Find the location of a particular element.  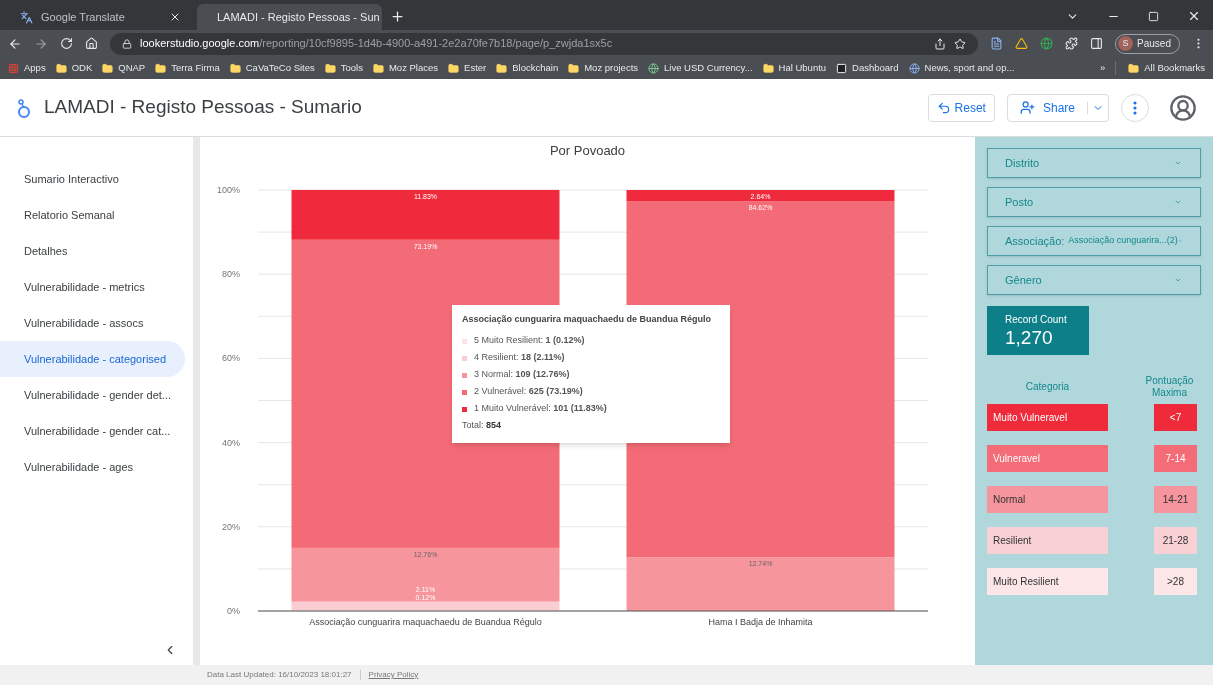

browser-tab: LAMADI - Registo Pessoas - Sun is located at coordinates (289, 17).